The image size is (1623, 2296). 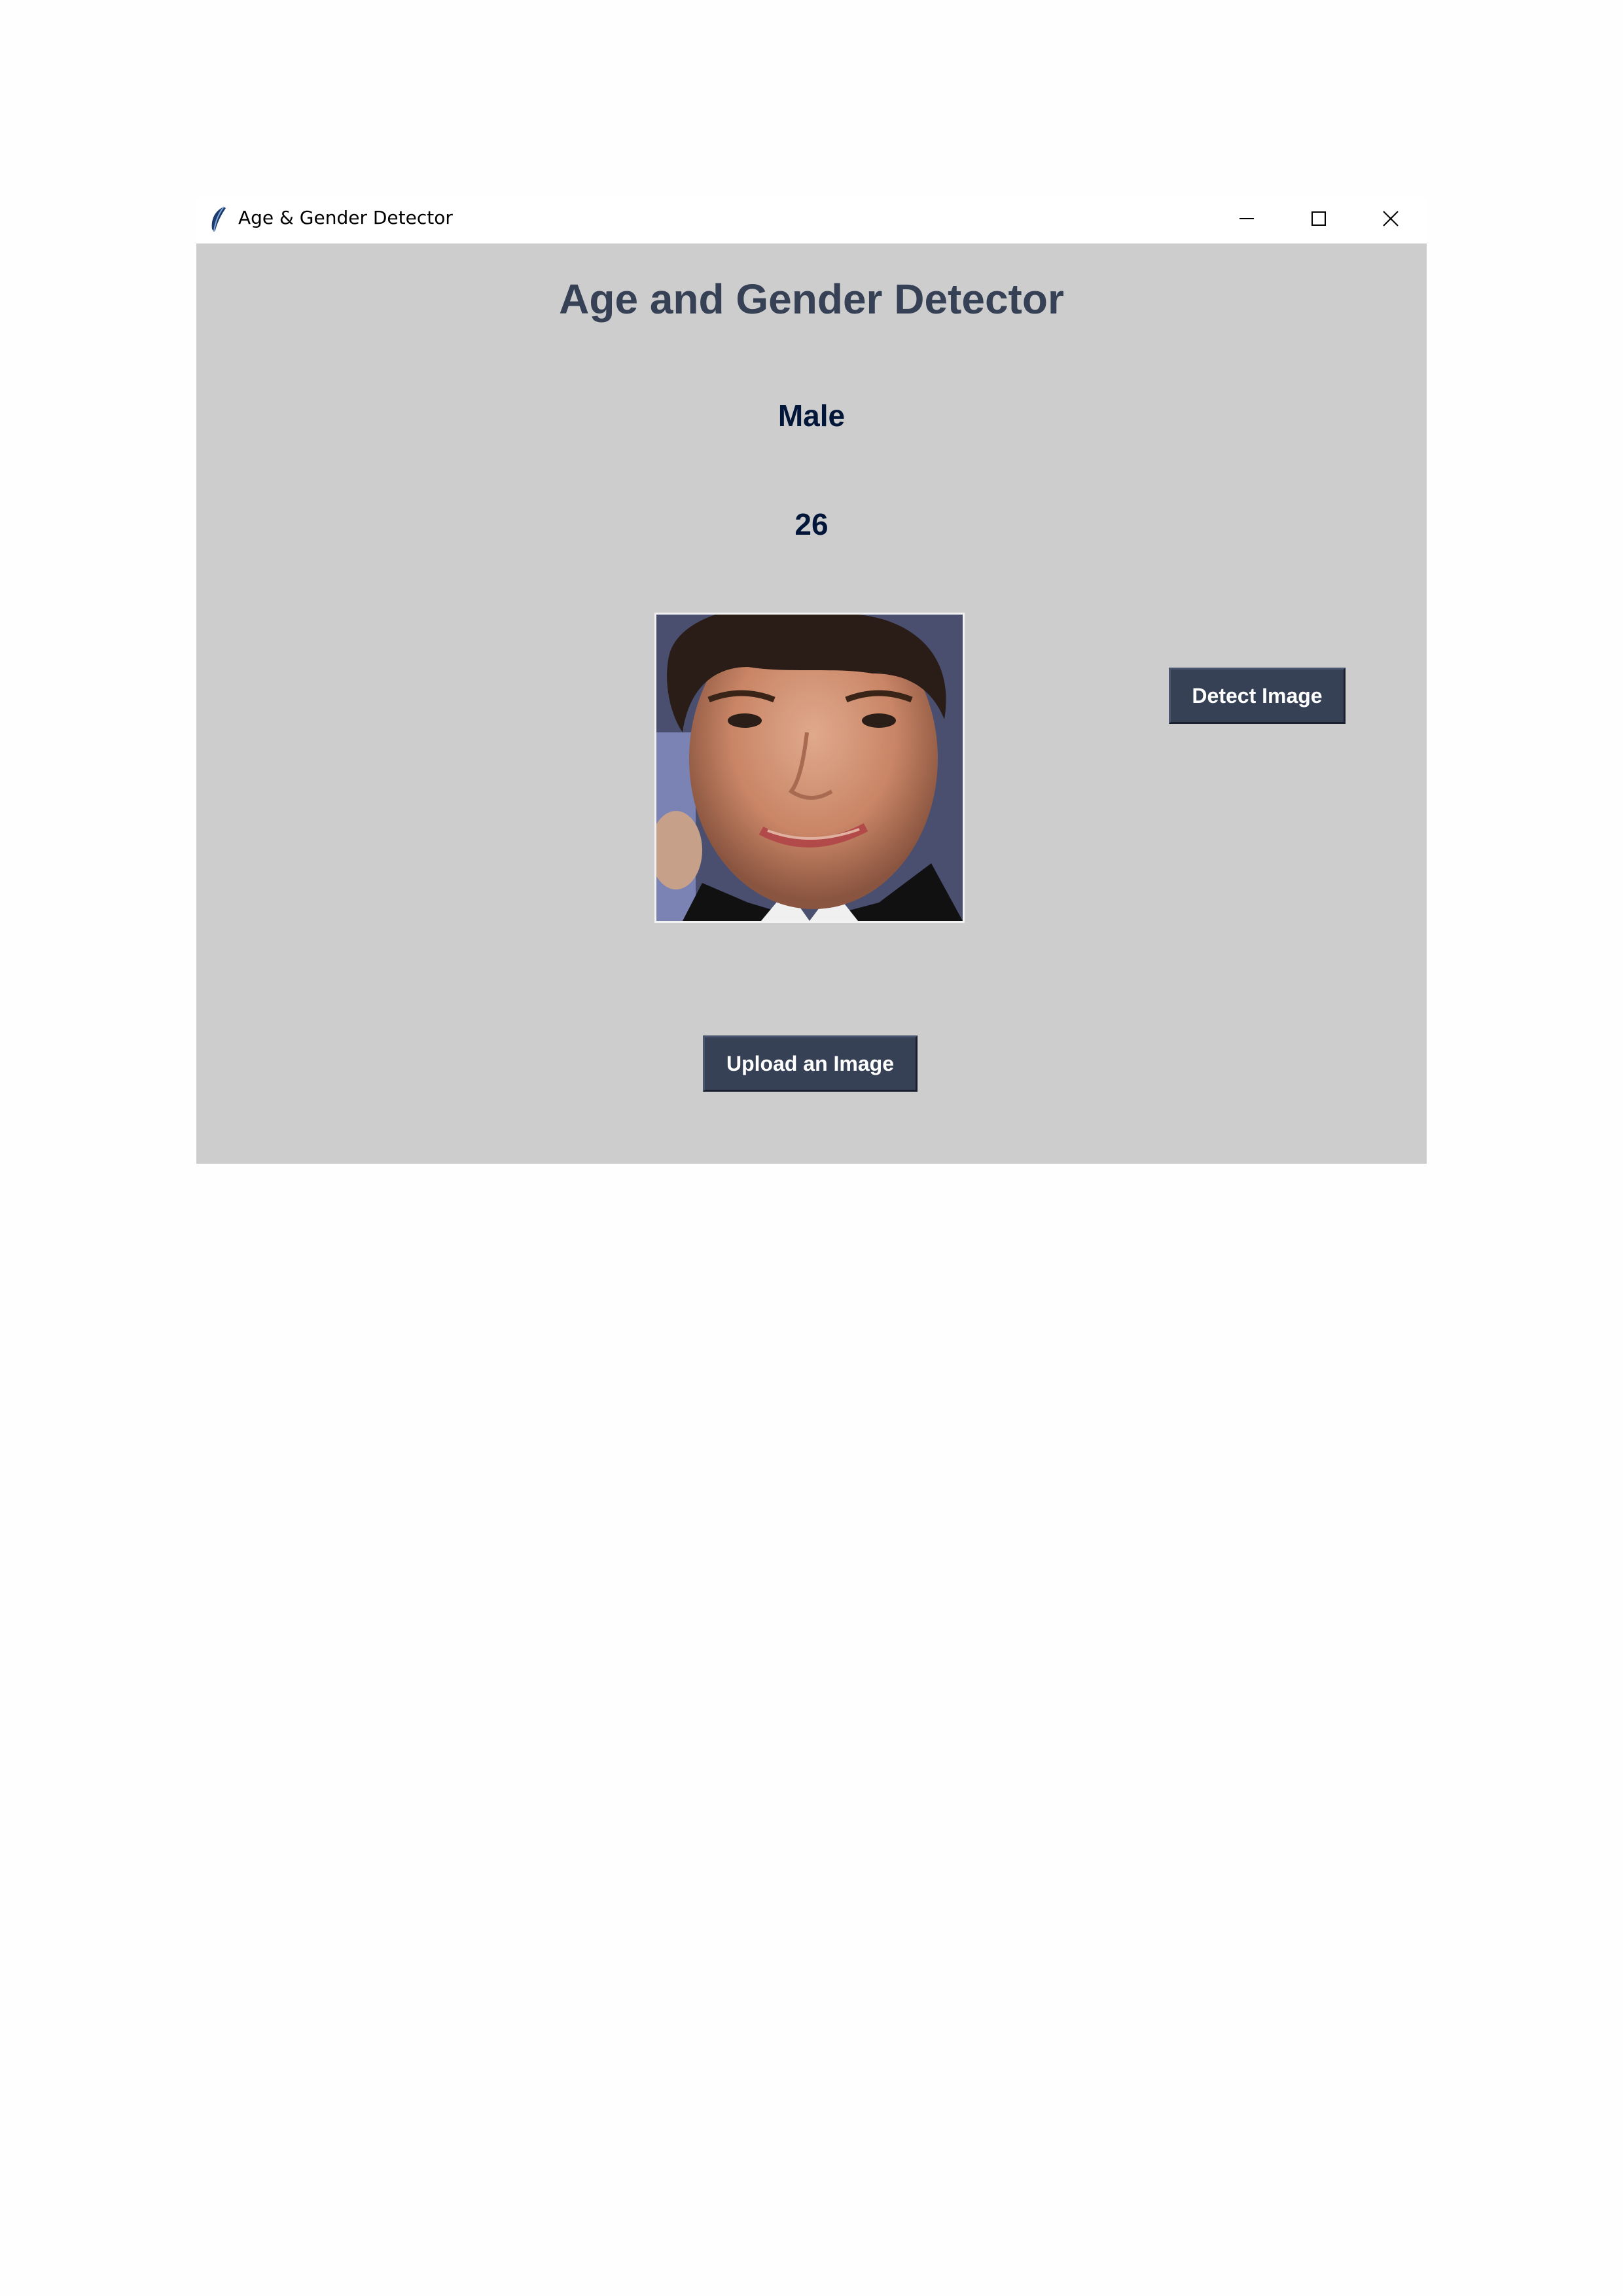 What do you see at coordinates (811, 524) in the screenshot?
I see `age-result-label: 26` at bounding box center [811, 524].